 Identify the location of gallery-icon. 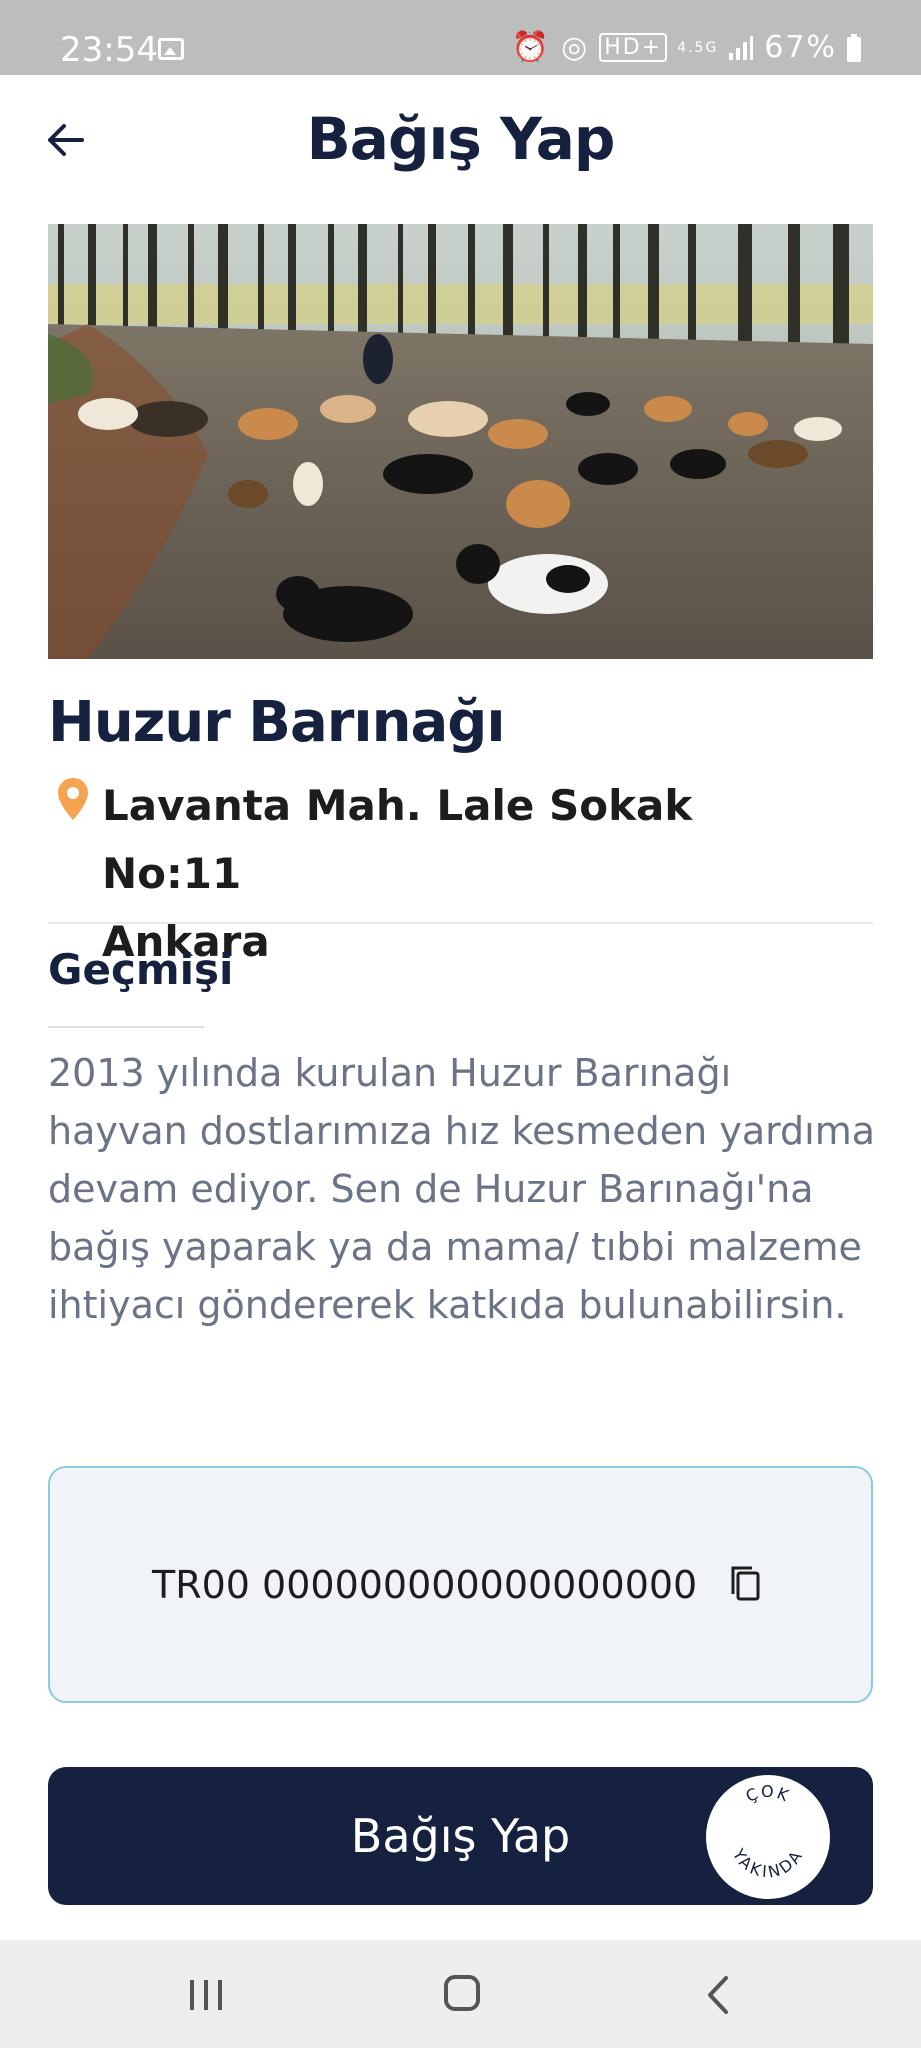
(171, 49).